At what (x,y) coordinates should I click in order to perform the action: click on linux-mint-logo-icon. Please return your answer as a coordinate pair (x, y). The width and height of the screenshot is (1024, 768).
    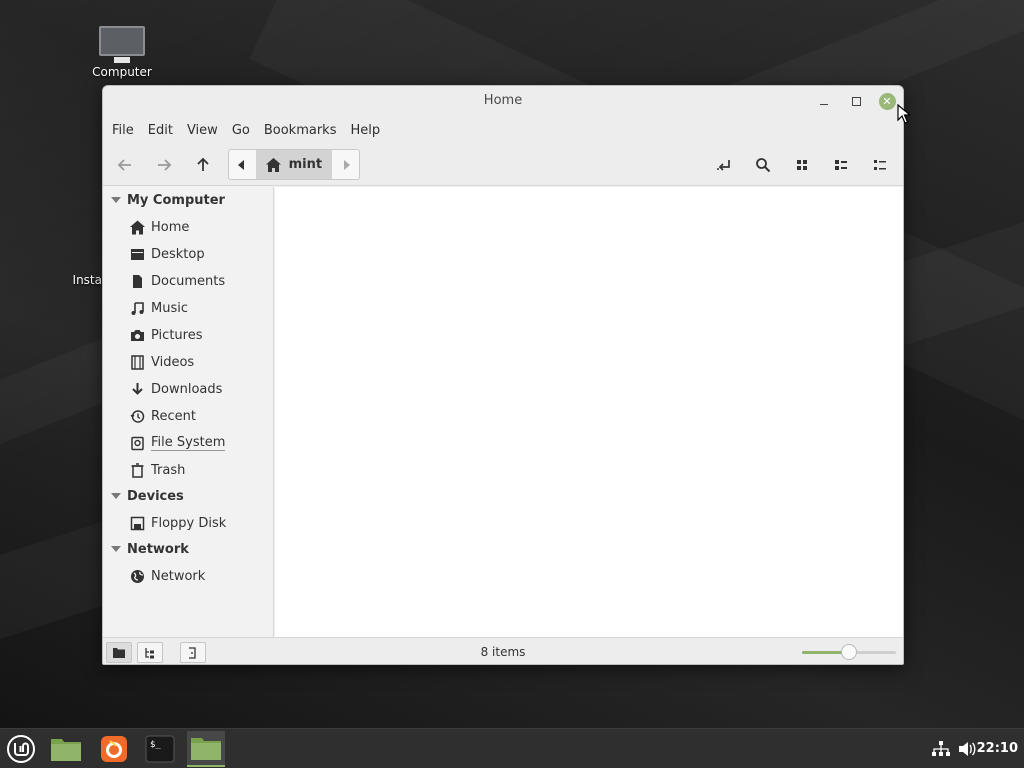
    Looking at the image, I should click on (21, 749).